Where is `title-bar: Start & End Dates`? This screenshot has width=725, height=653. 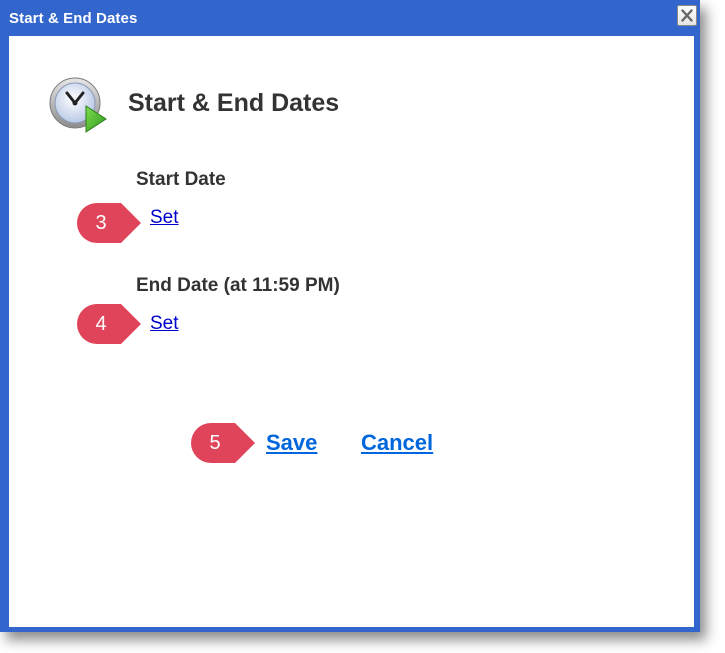 title-bar: Start & End Dates is located at coordinates (350, 18).